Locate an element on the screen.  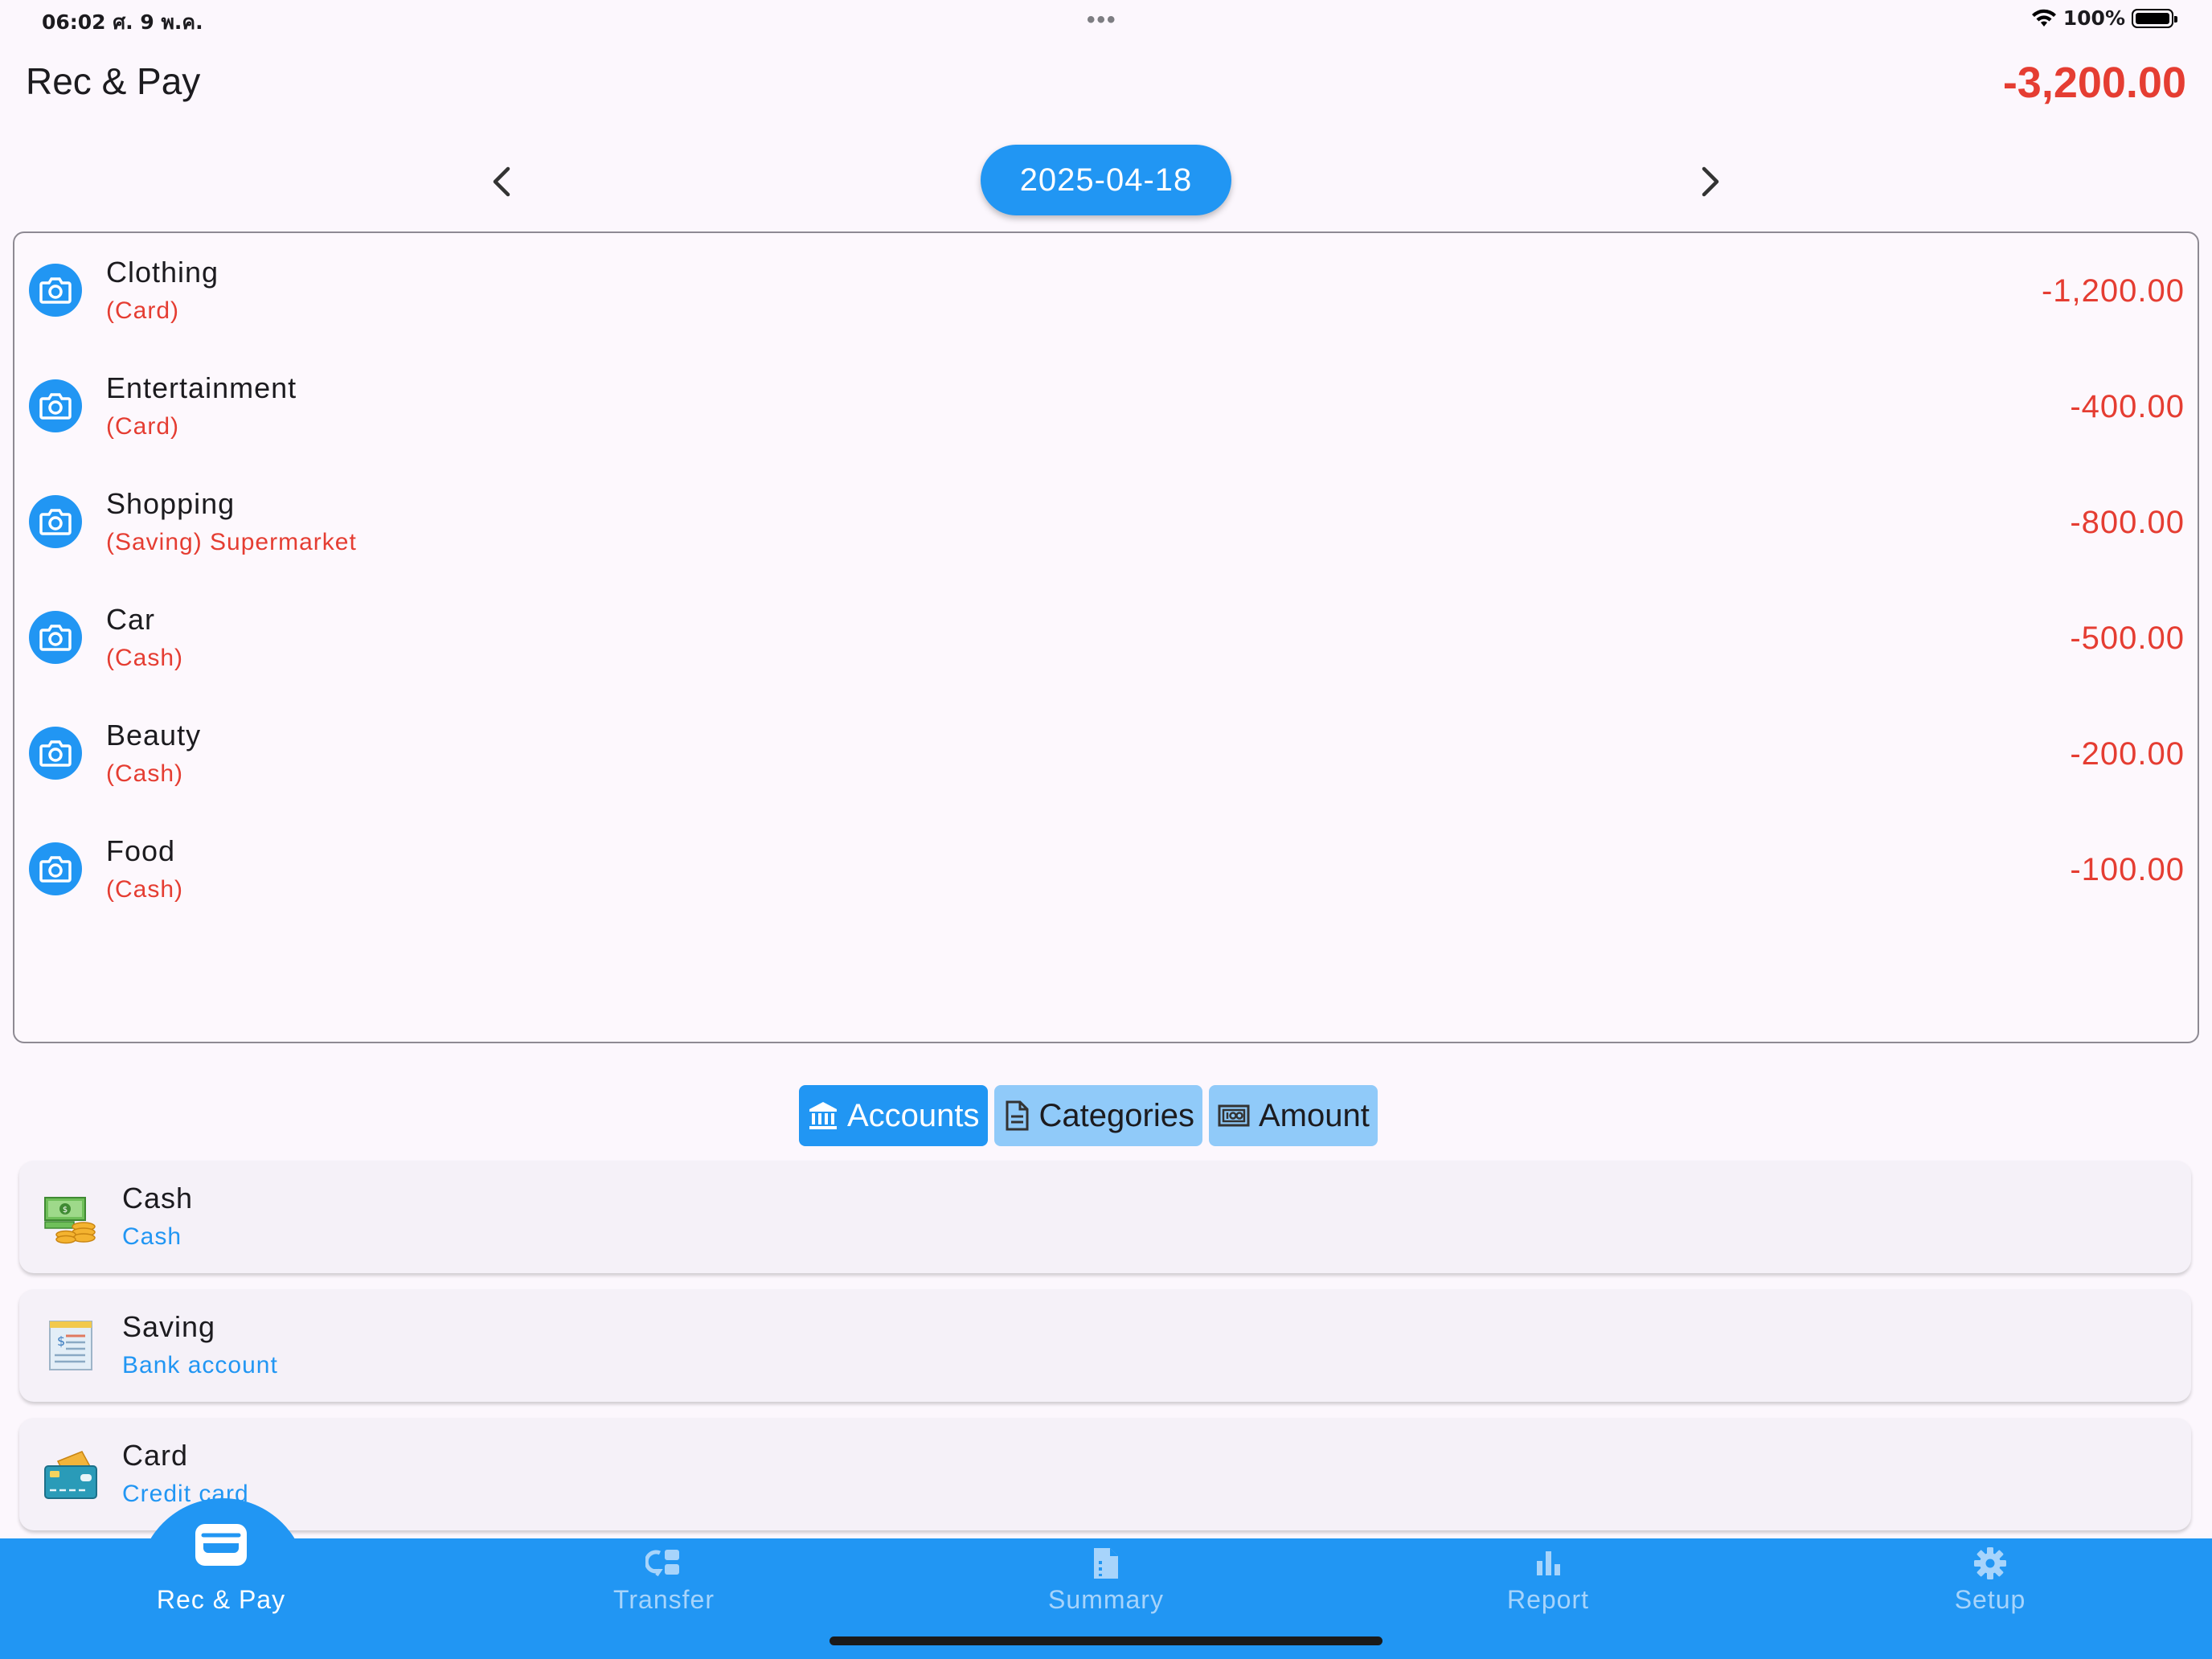
bank-icon is located at coordinates (823, 1115).